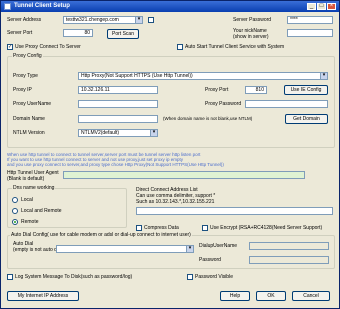 Image resolution: width=340 pixels, height=309 pixels. I want to click on user-agent-sublabel: (Blank is default), so click(26, 179).